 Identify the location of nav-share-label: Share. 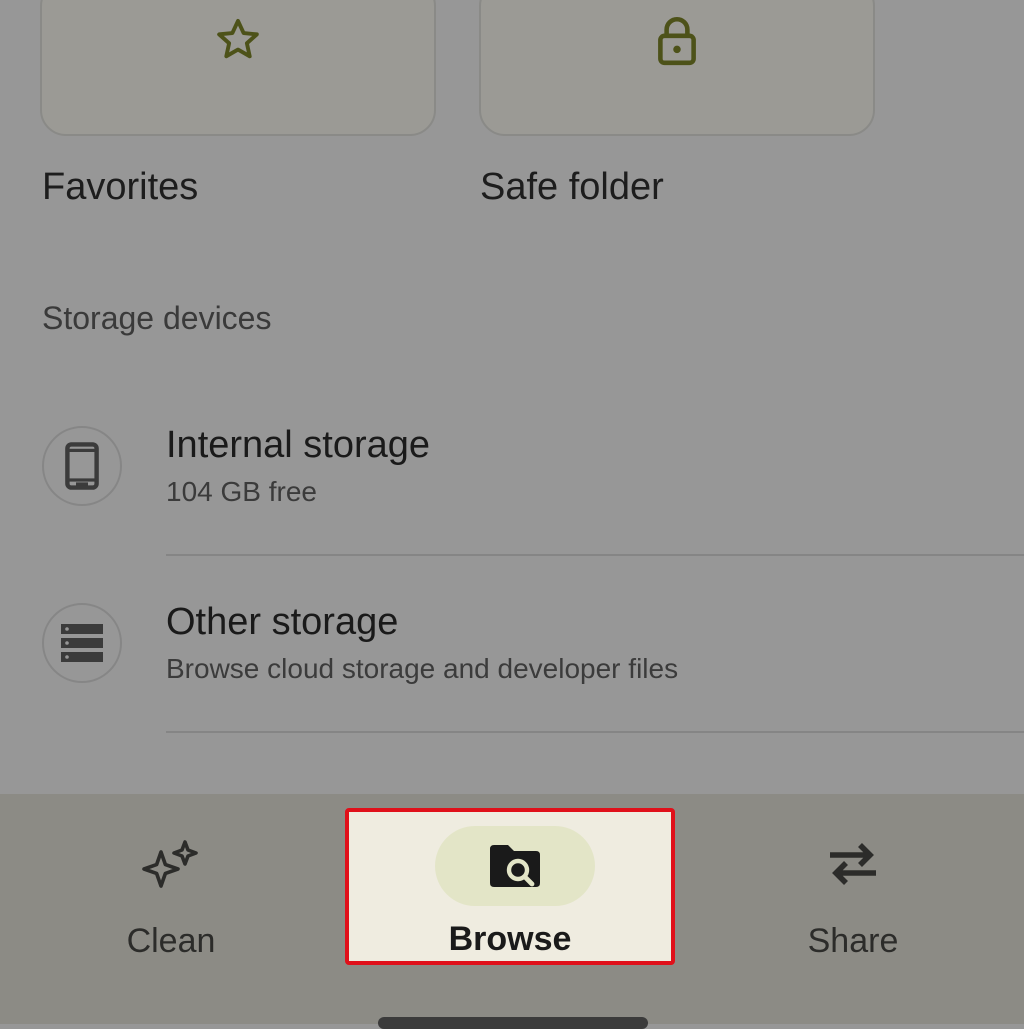
(853, 941).